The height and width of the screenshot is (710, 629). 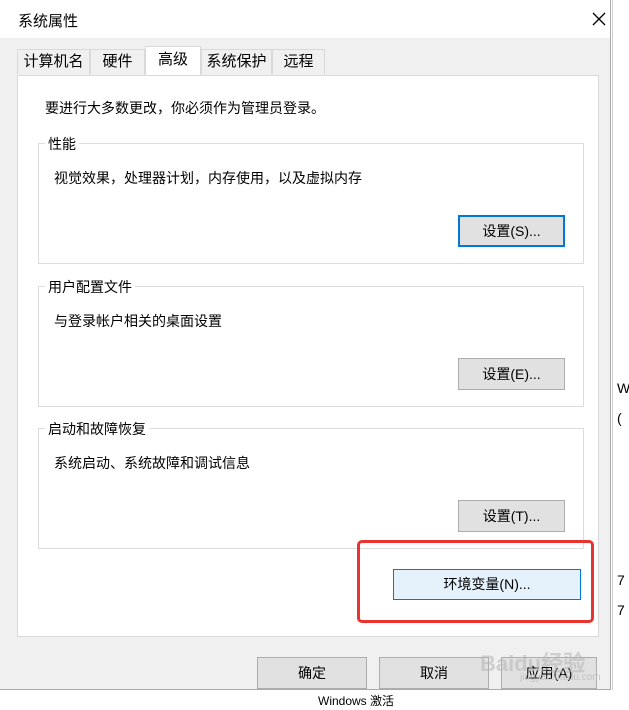 What do you see at coordinates (173, 60) in the screenshot?
I see `tab-advanced: 高级` at bounding box center [173, 60].